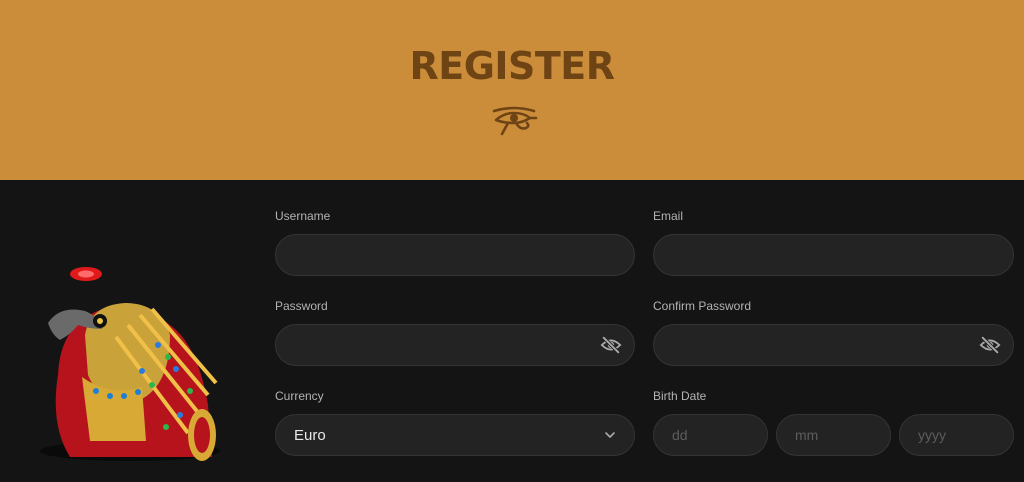 The image size is (1024, 482). Describe the element at coordinates (833, 255) in the screenshot. I see `email-input` at that location.